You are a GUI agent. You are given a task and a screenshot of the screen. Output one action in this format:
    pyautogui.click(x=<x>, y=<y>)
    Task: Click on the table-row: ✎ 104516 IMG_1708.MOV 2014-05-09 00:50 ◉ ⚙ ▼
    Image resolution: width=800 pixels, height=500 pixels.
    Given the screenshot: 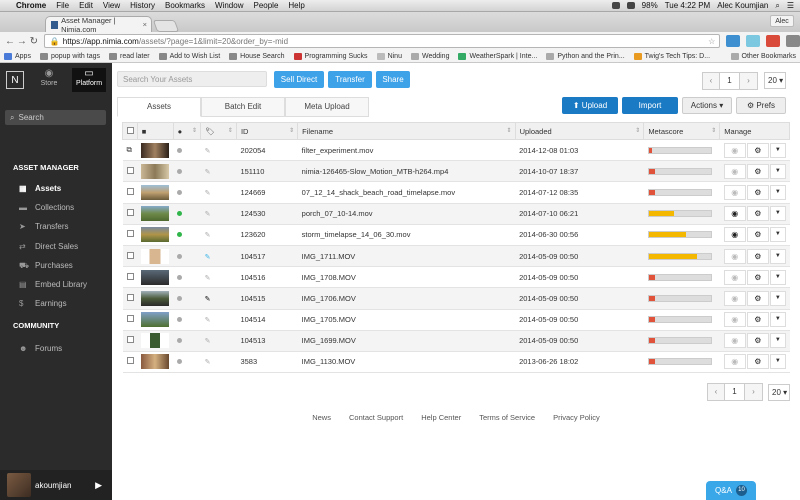 What is the action you would take?
    pyautogui.click(x=456, y=277)
    